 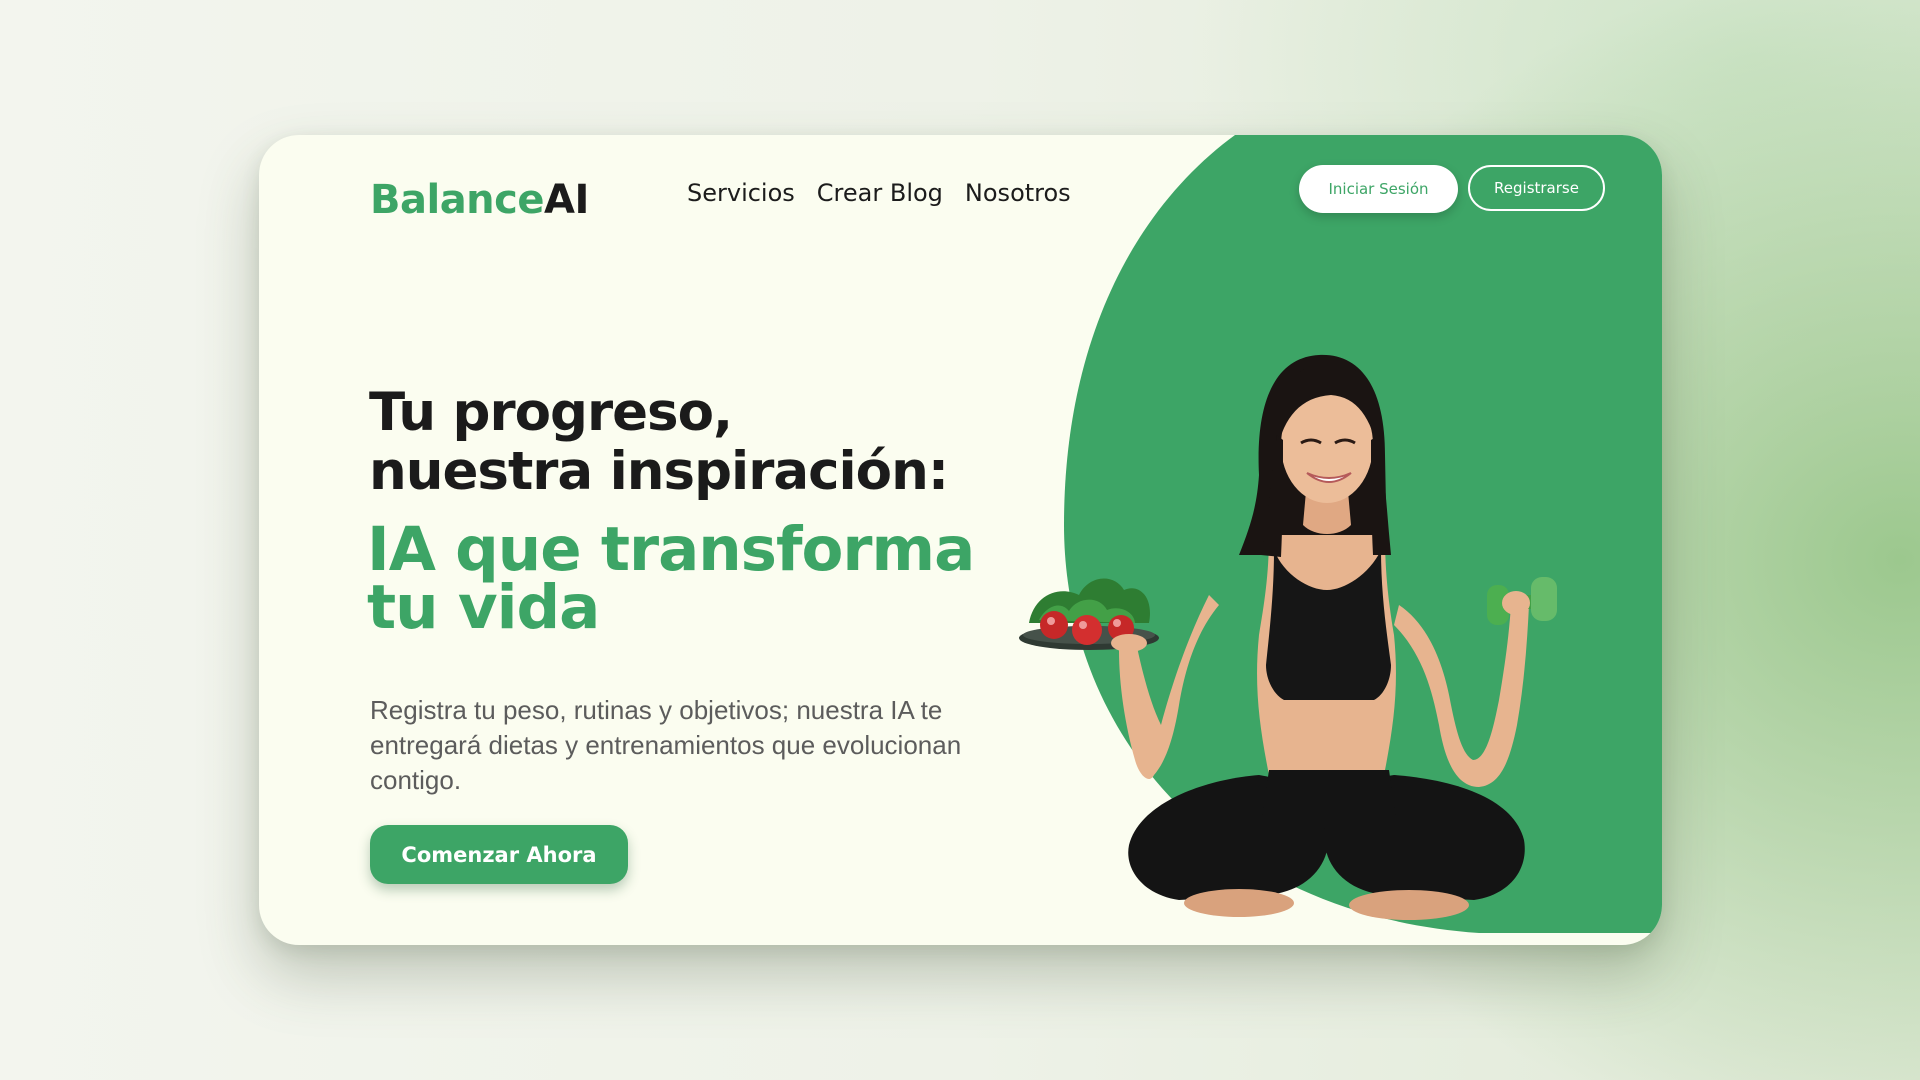 I want to click on nav-item-servicios: Servicios, so click(x=741, y=193).